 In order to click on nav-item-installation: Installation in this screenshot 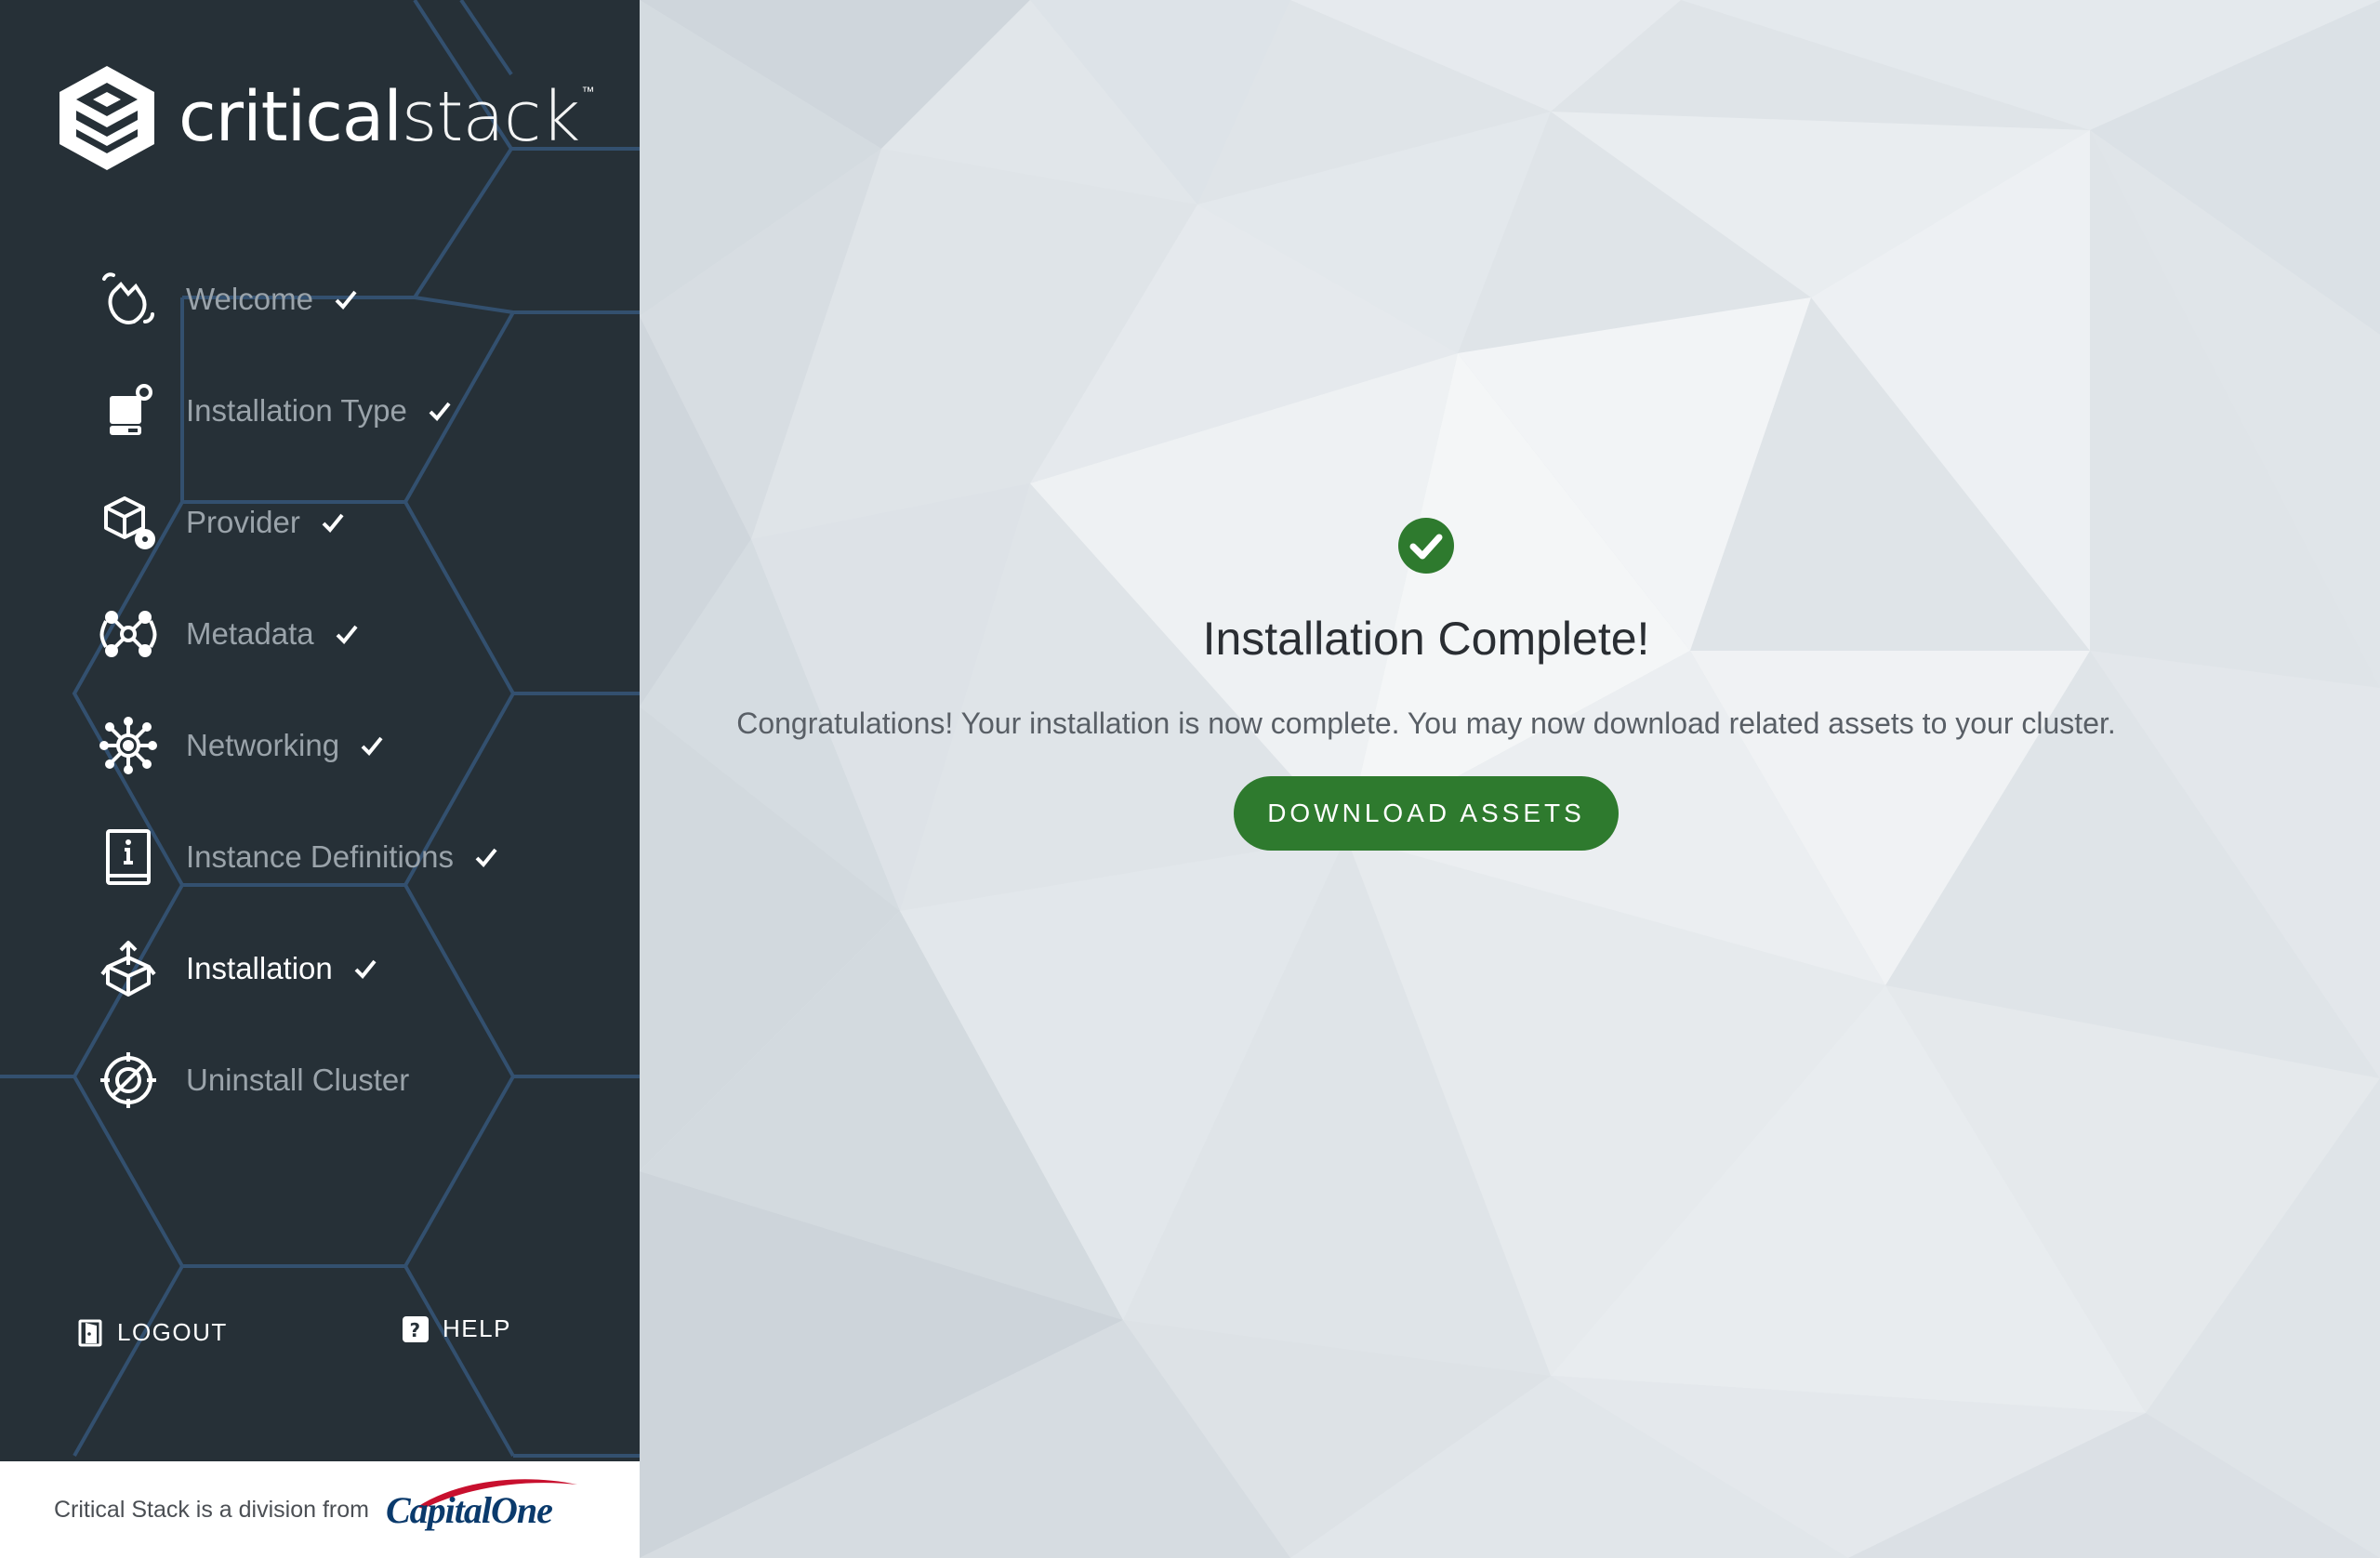, I will do `click(237, 968)`.